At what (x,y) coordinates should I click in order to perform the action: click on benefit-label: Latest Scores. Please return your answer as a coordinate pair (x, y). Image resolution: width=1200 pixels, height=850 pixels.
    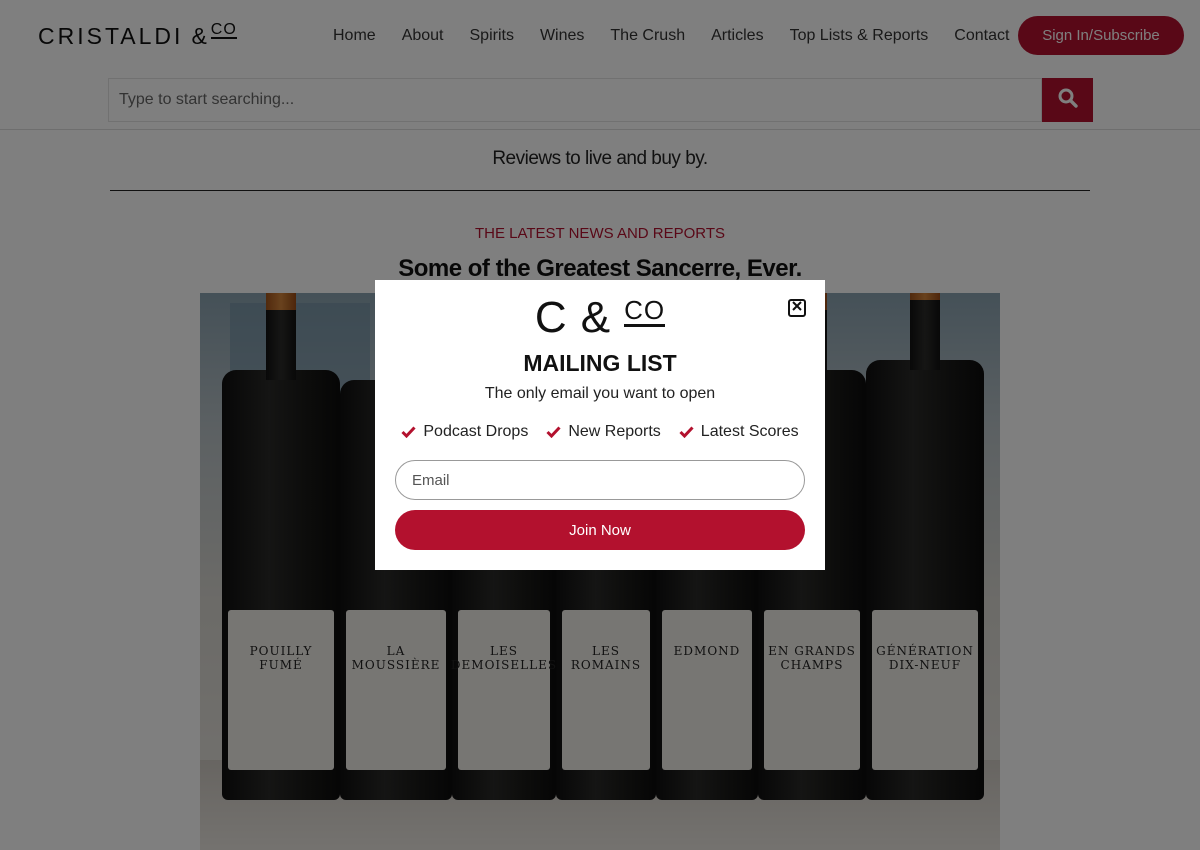
    Looking at the image, I should click on (749, 431).